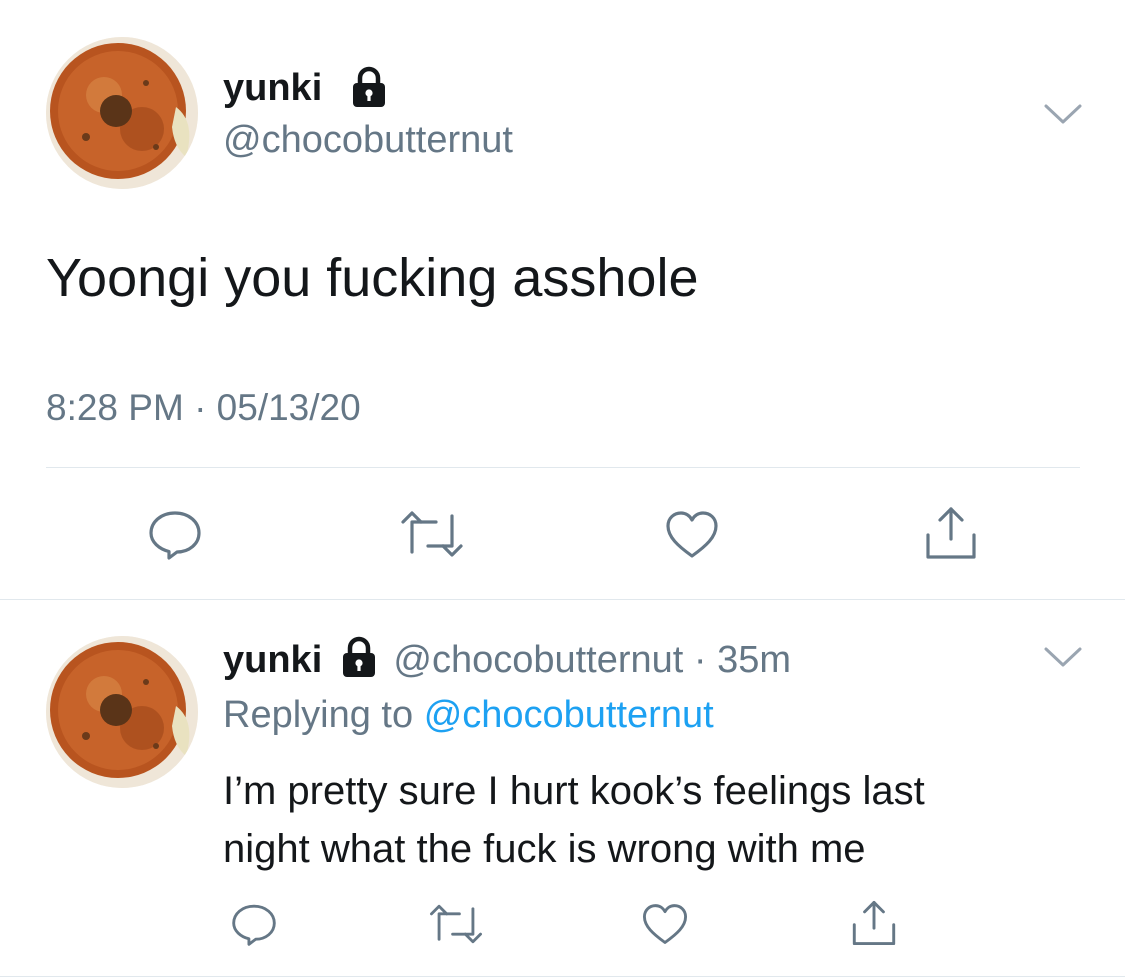 The image size is (1125, 980). I want to click on reply-header: yunki @chocobutternut · 35m, so click(507, 659).